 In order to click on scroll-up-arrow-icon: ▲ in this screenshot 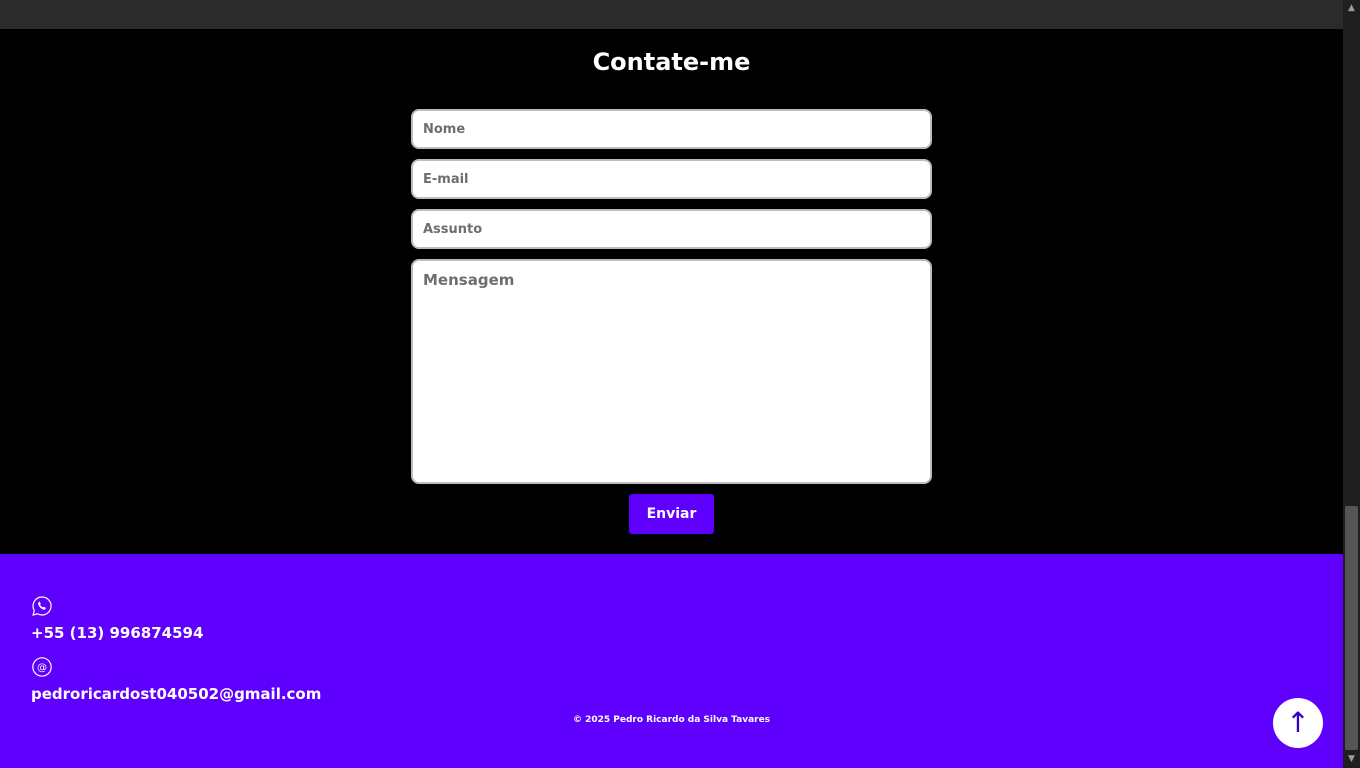, I will do `click(1351, 8)`.